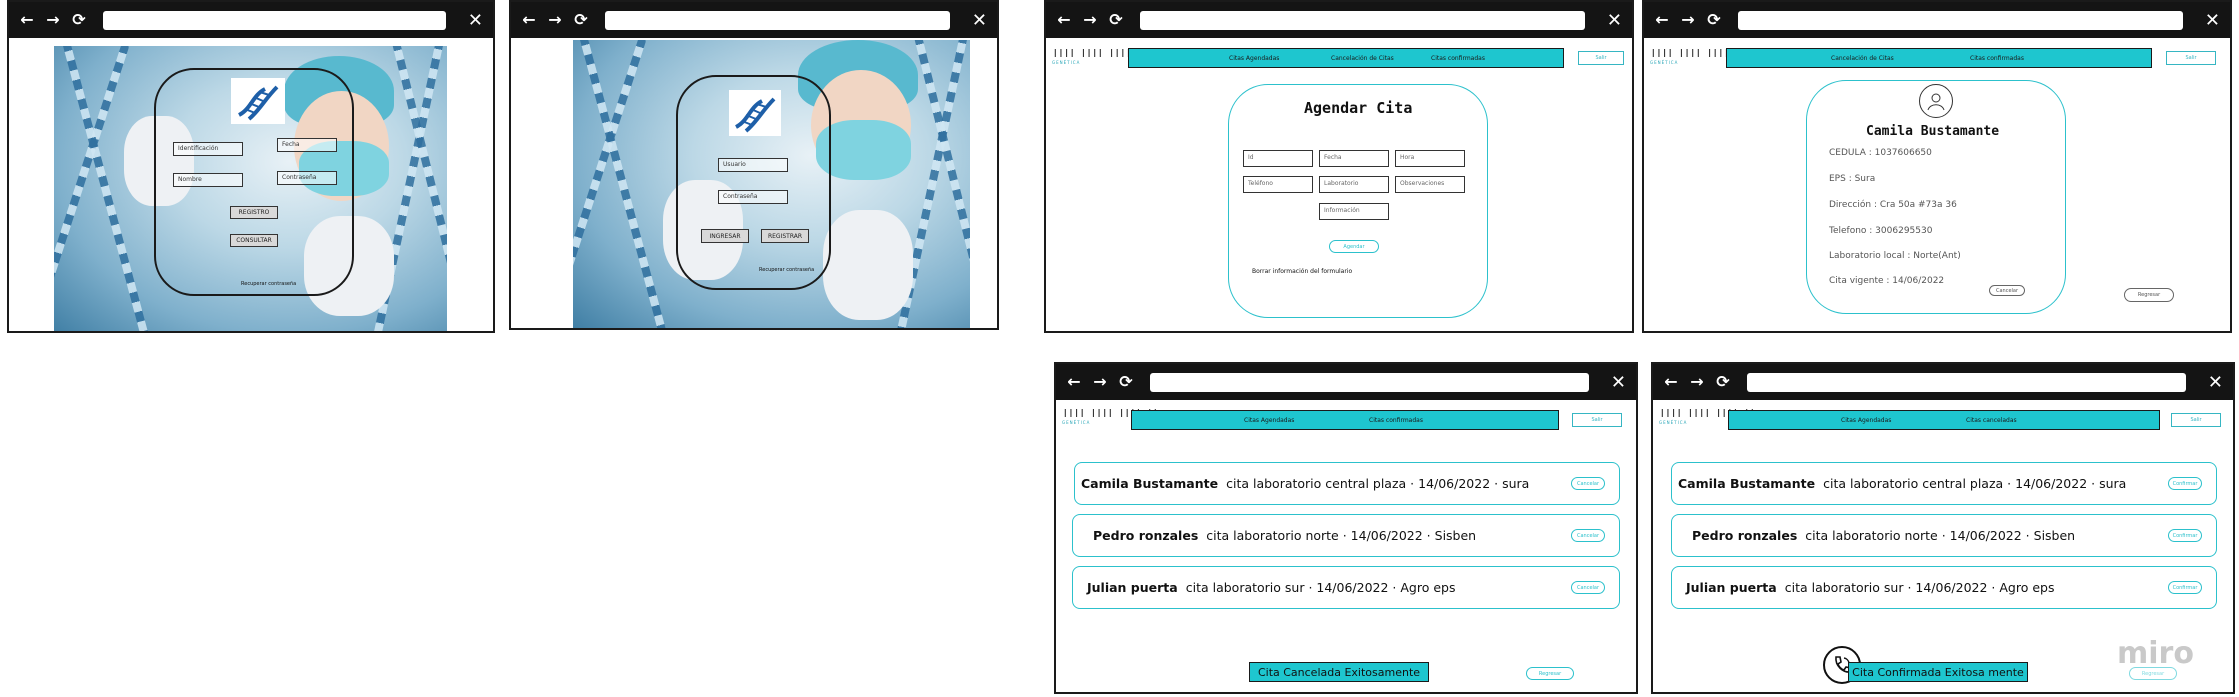 The height and width of the screenshot is (697, 2239). What do you see at coordinates (1893, 205) in the screenshot?
I see `patient-address: Dirección : Cra 50a #73a 36` at bounding box center [1893, 205].